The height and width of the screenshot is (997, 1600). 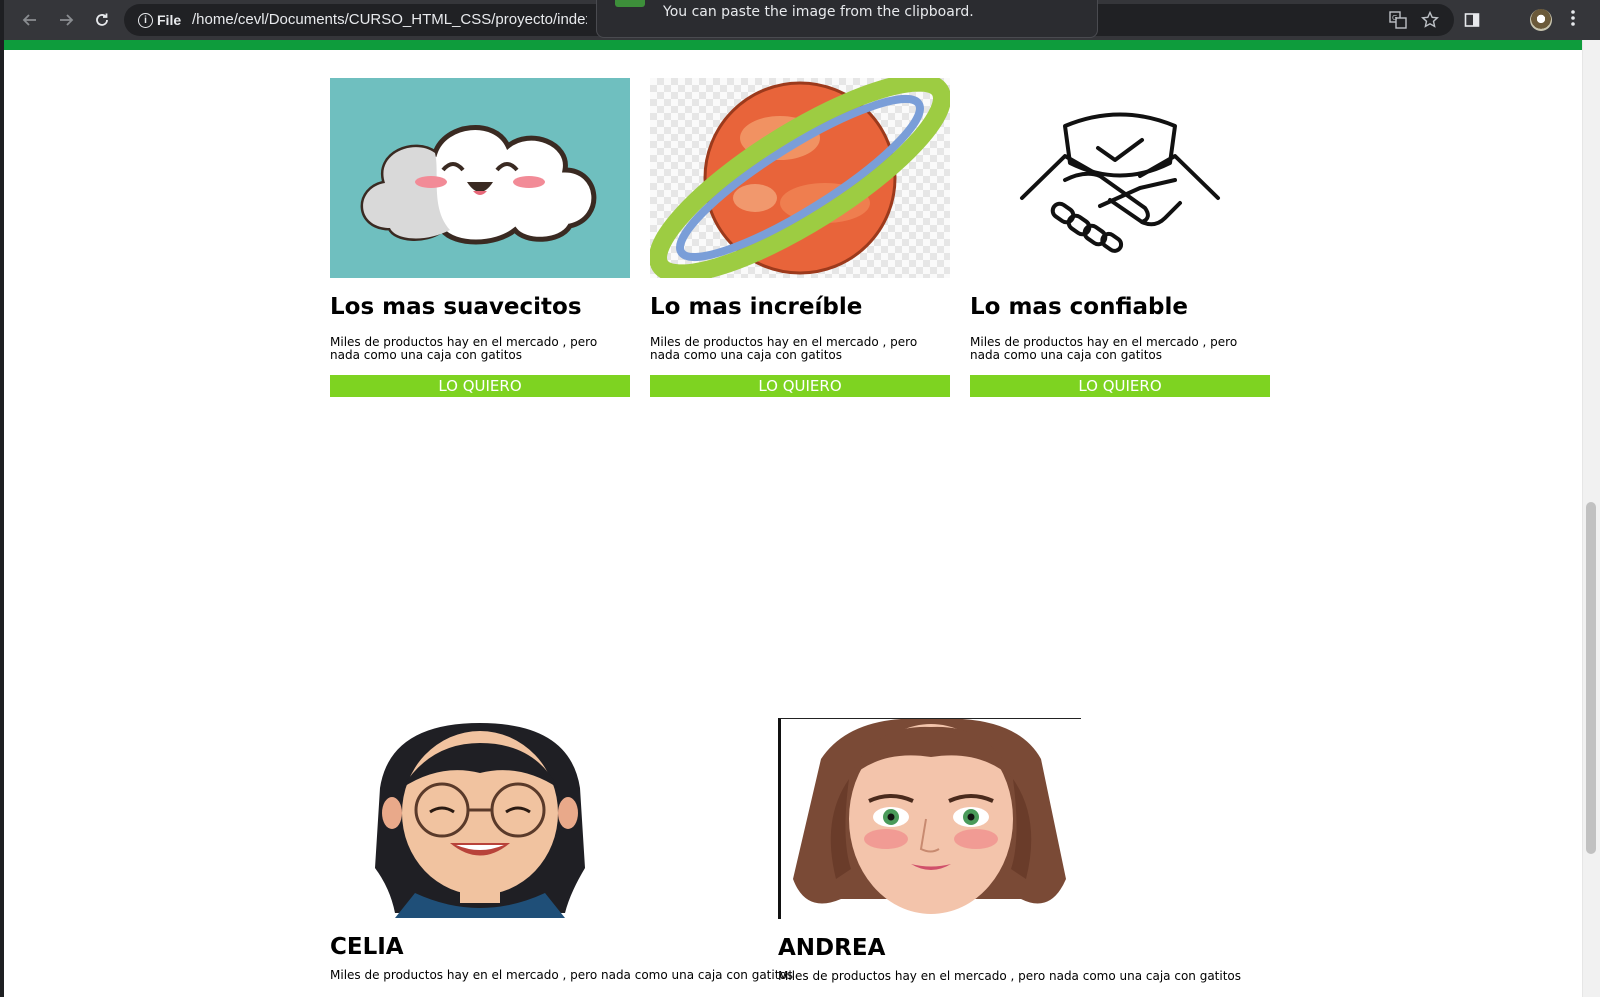 What do you see at coordinates (2, 498) in the screenshot?
I see `desktop-edge` at bounding box center [2, 498].